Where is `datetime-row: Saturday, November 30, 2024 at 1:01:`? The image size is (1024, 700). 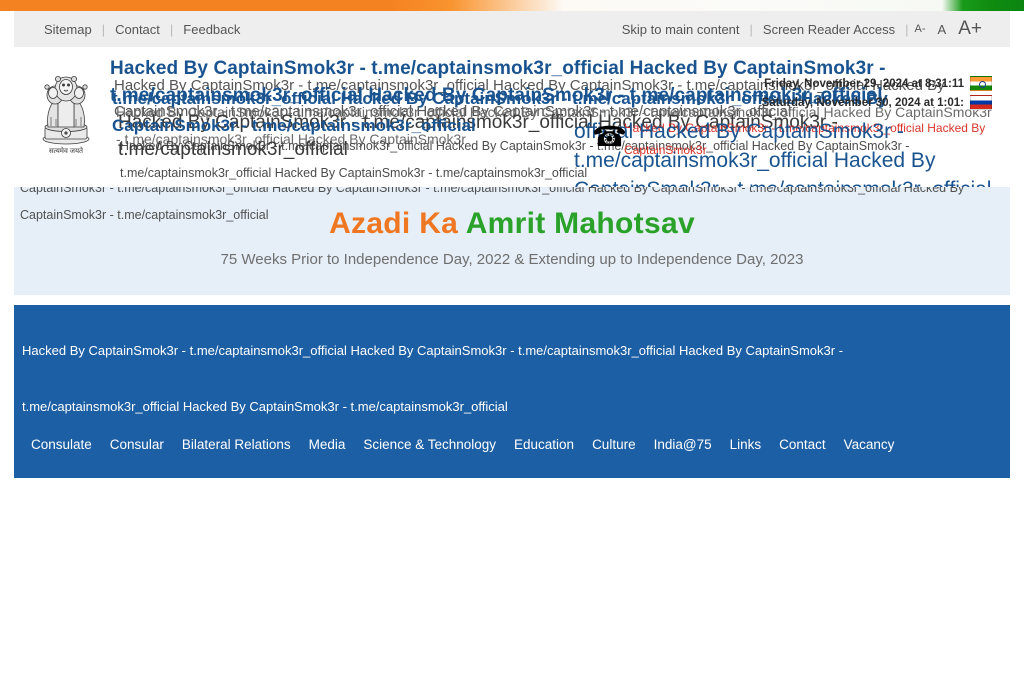 datetime-row: Saturday, November 30, 2024 at 1:01: is located at coordinates (877, 102).